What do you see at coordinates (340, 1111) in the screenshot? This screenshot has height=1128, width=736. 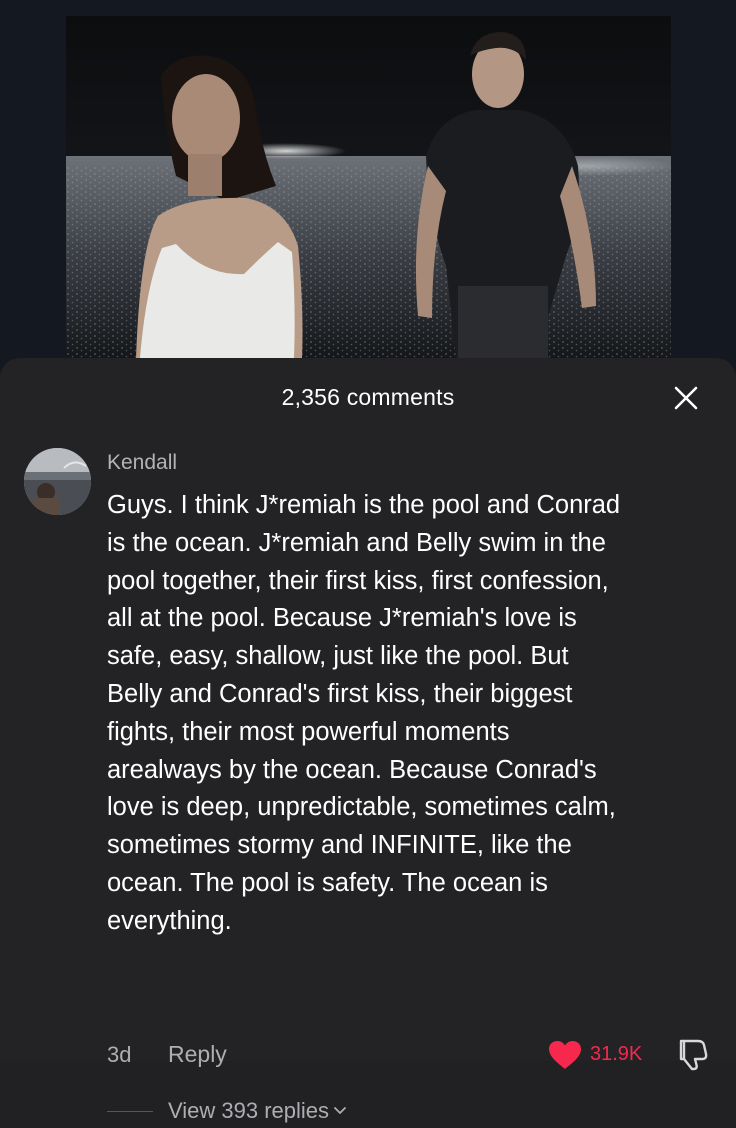 I see `chevron-down-icon` at bounding box center [340, 1111].